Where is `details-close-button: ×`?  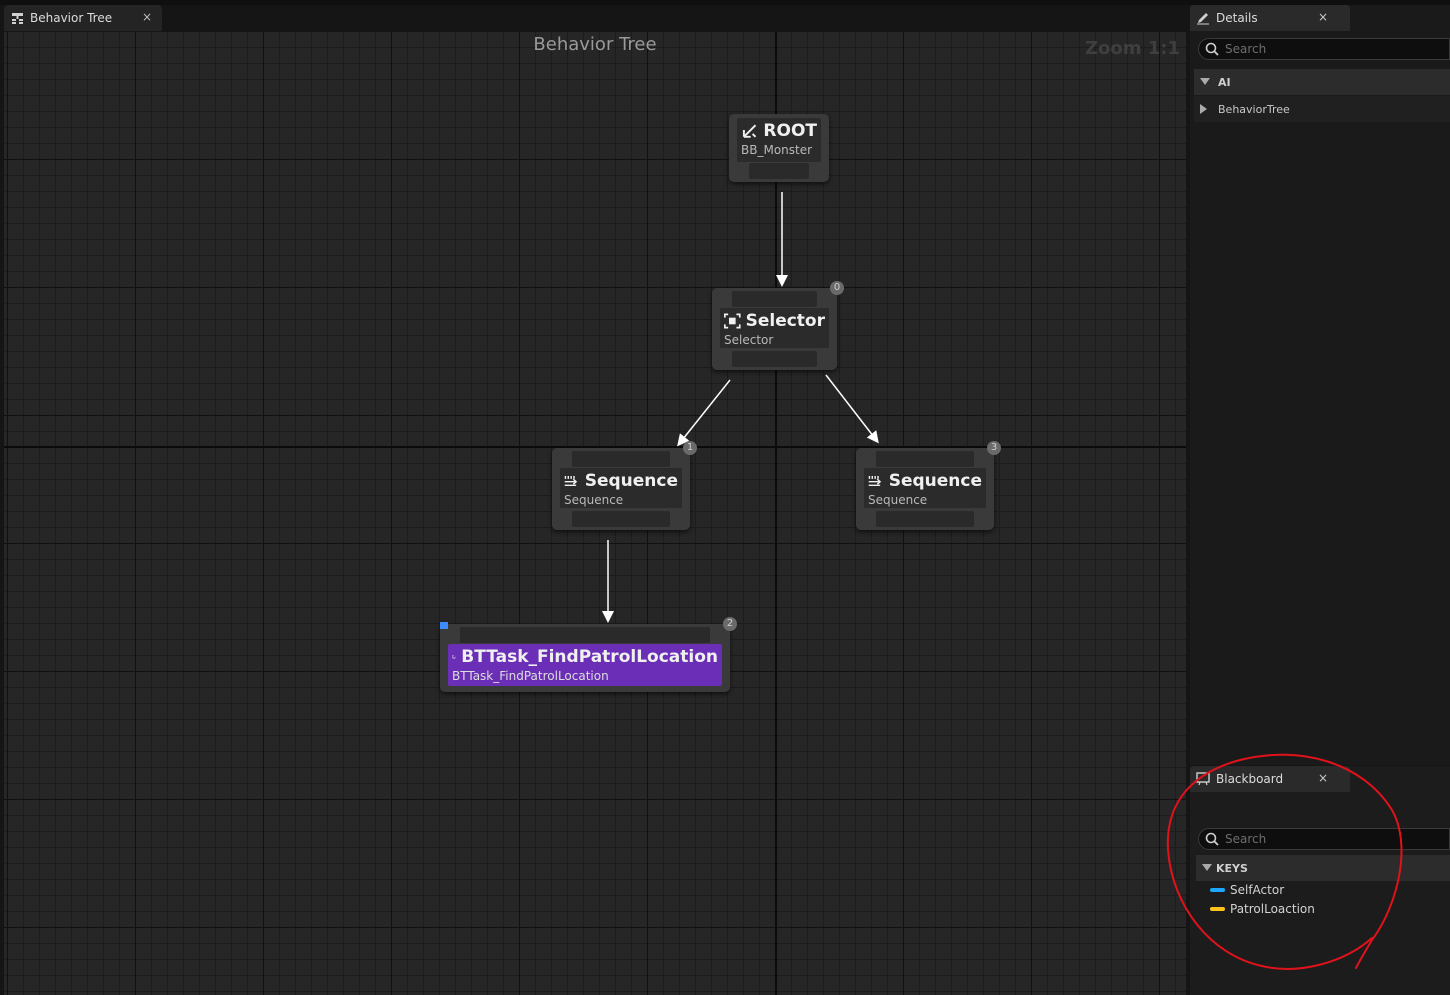 details-close-button: × is located at coordinates (1323, 17).